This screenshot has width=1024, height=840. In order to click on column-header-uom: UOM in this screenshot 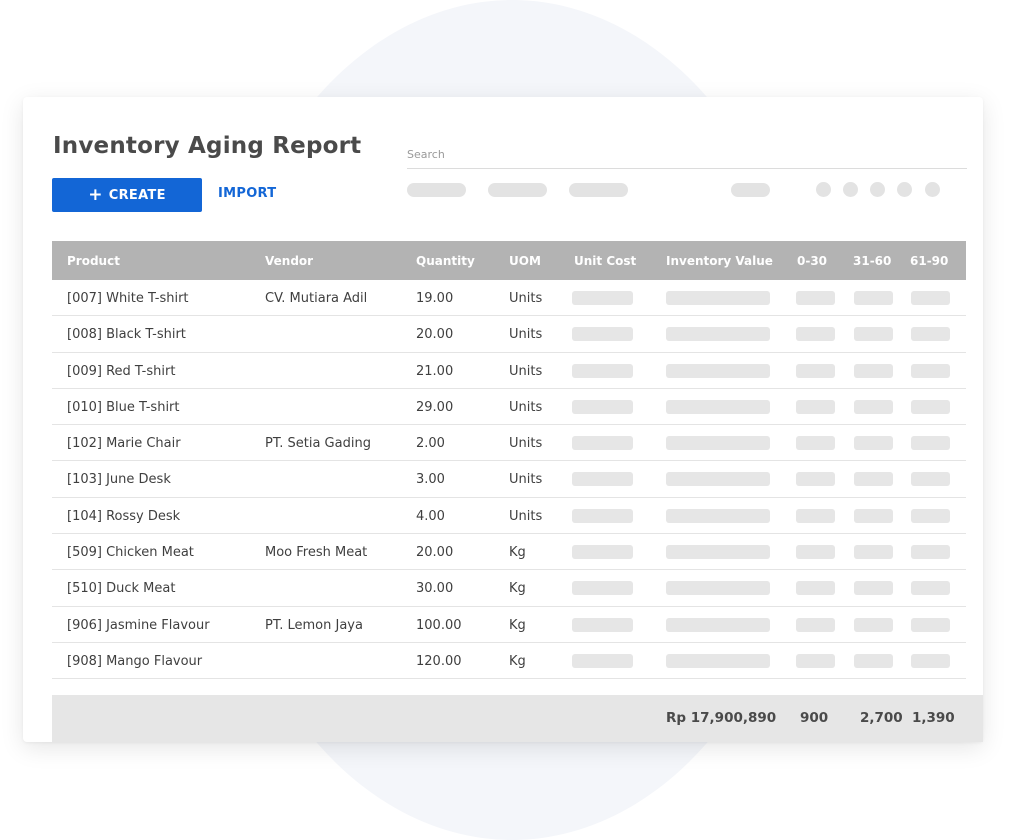, I will do `click(525, 261)`.